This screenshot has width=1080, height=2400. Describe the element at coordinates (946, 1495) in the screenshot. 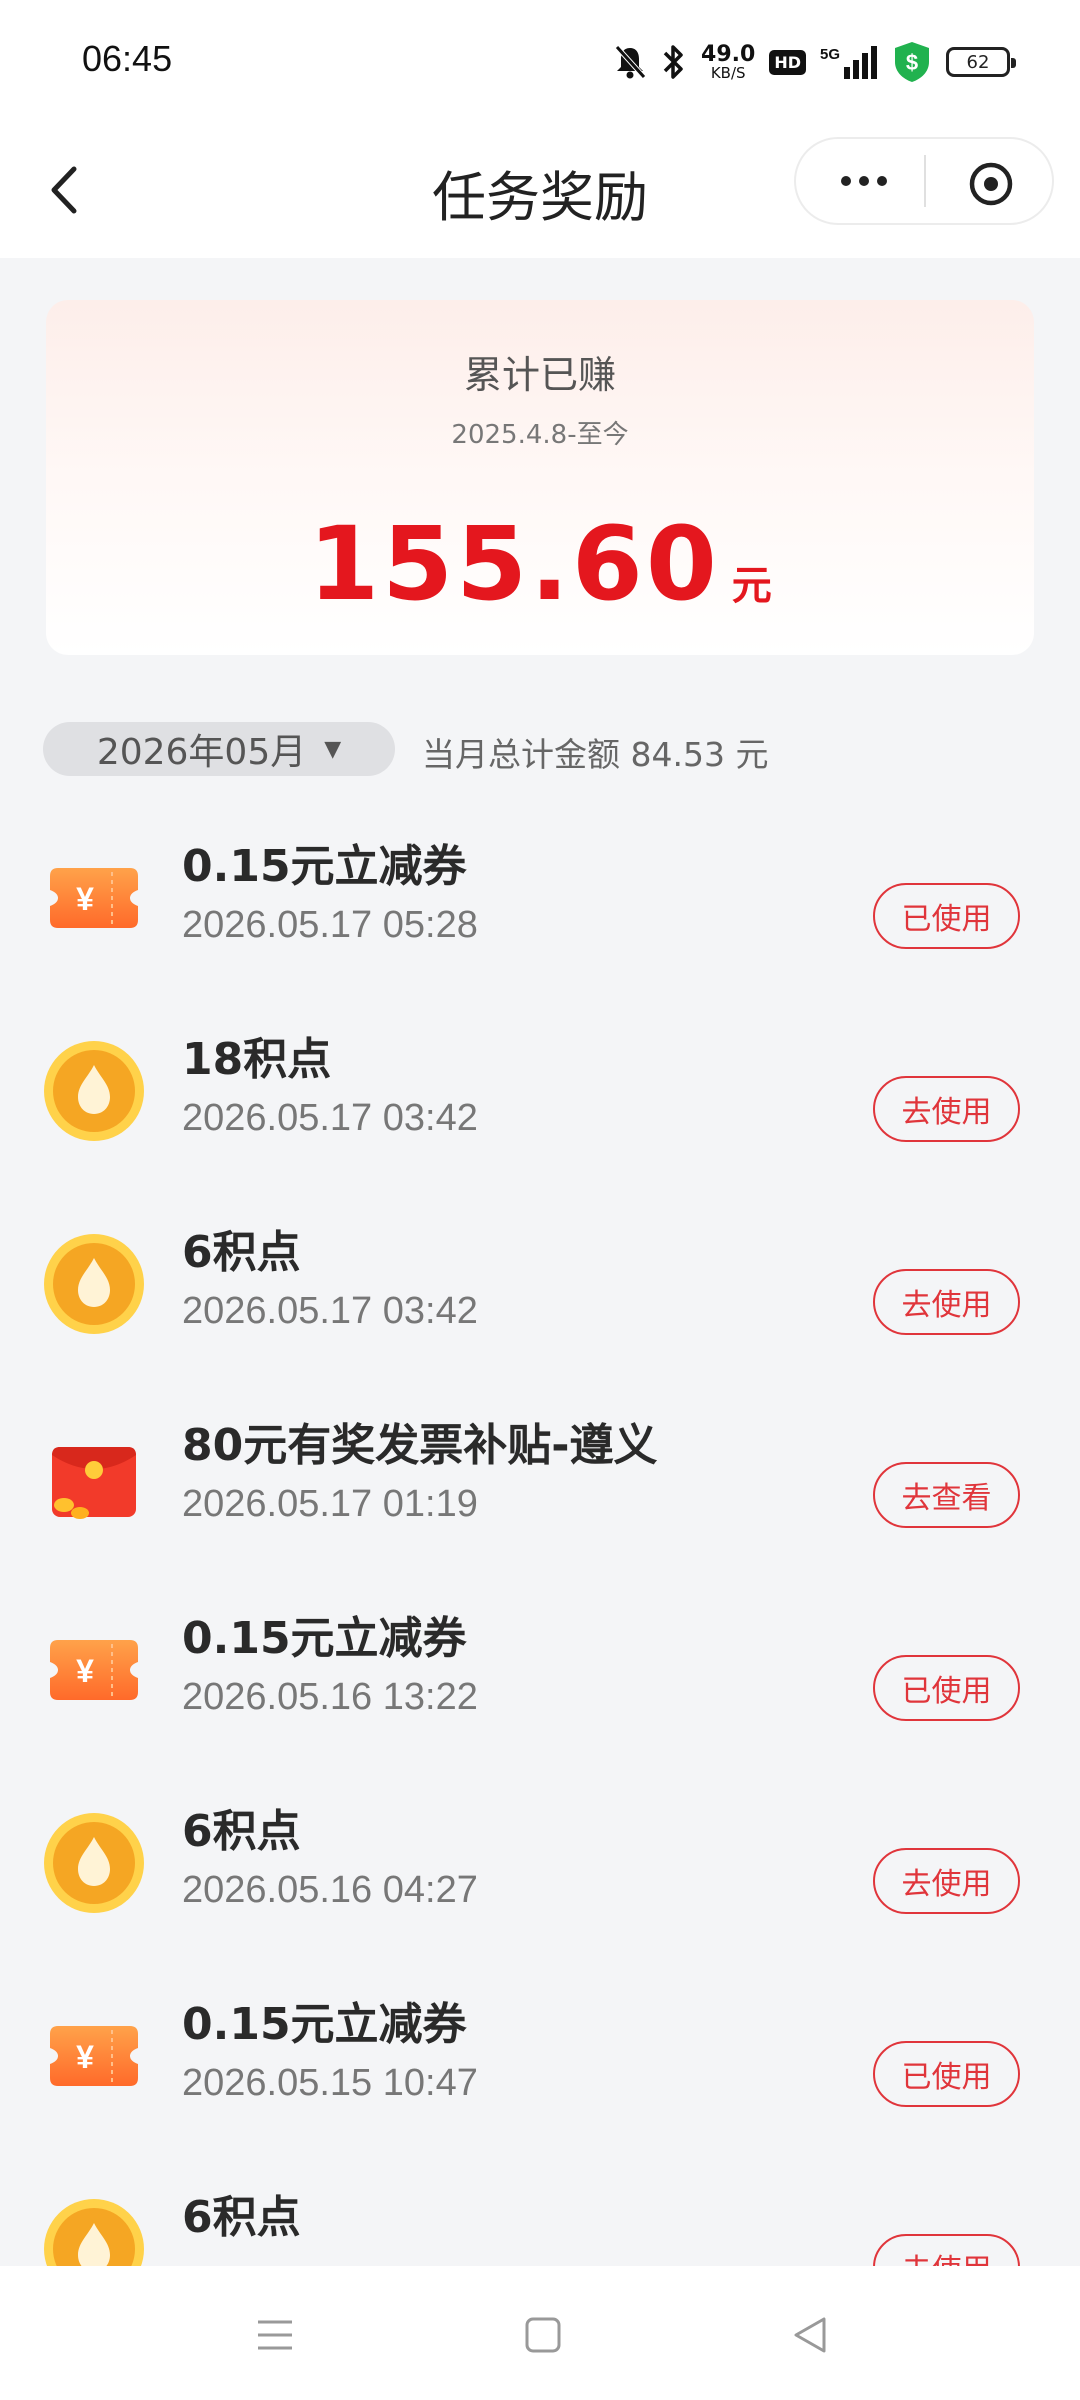

I see `reward-action-button: 去查看` at that location.